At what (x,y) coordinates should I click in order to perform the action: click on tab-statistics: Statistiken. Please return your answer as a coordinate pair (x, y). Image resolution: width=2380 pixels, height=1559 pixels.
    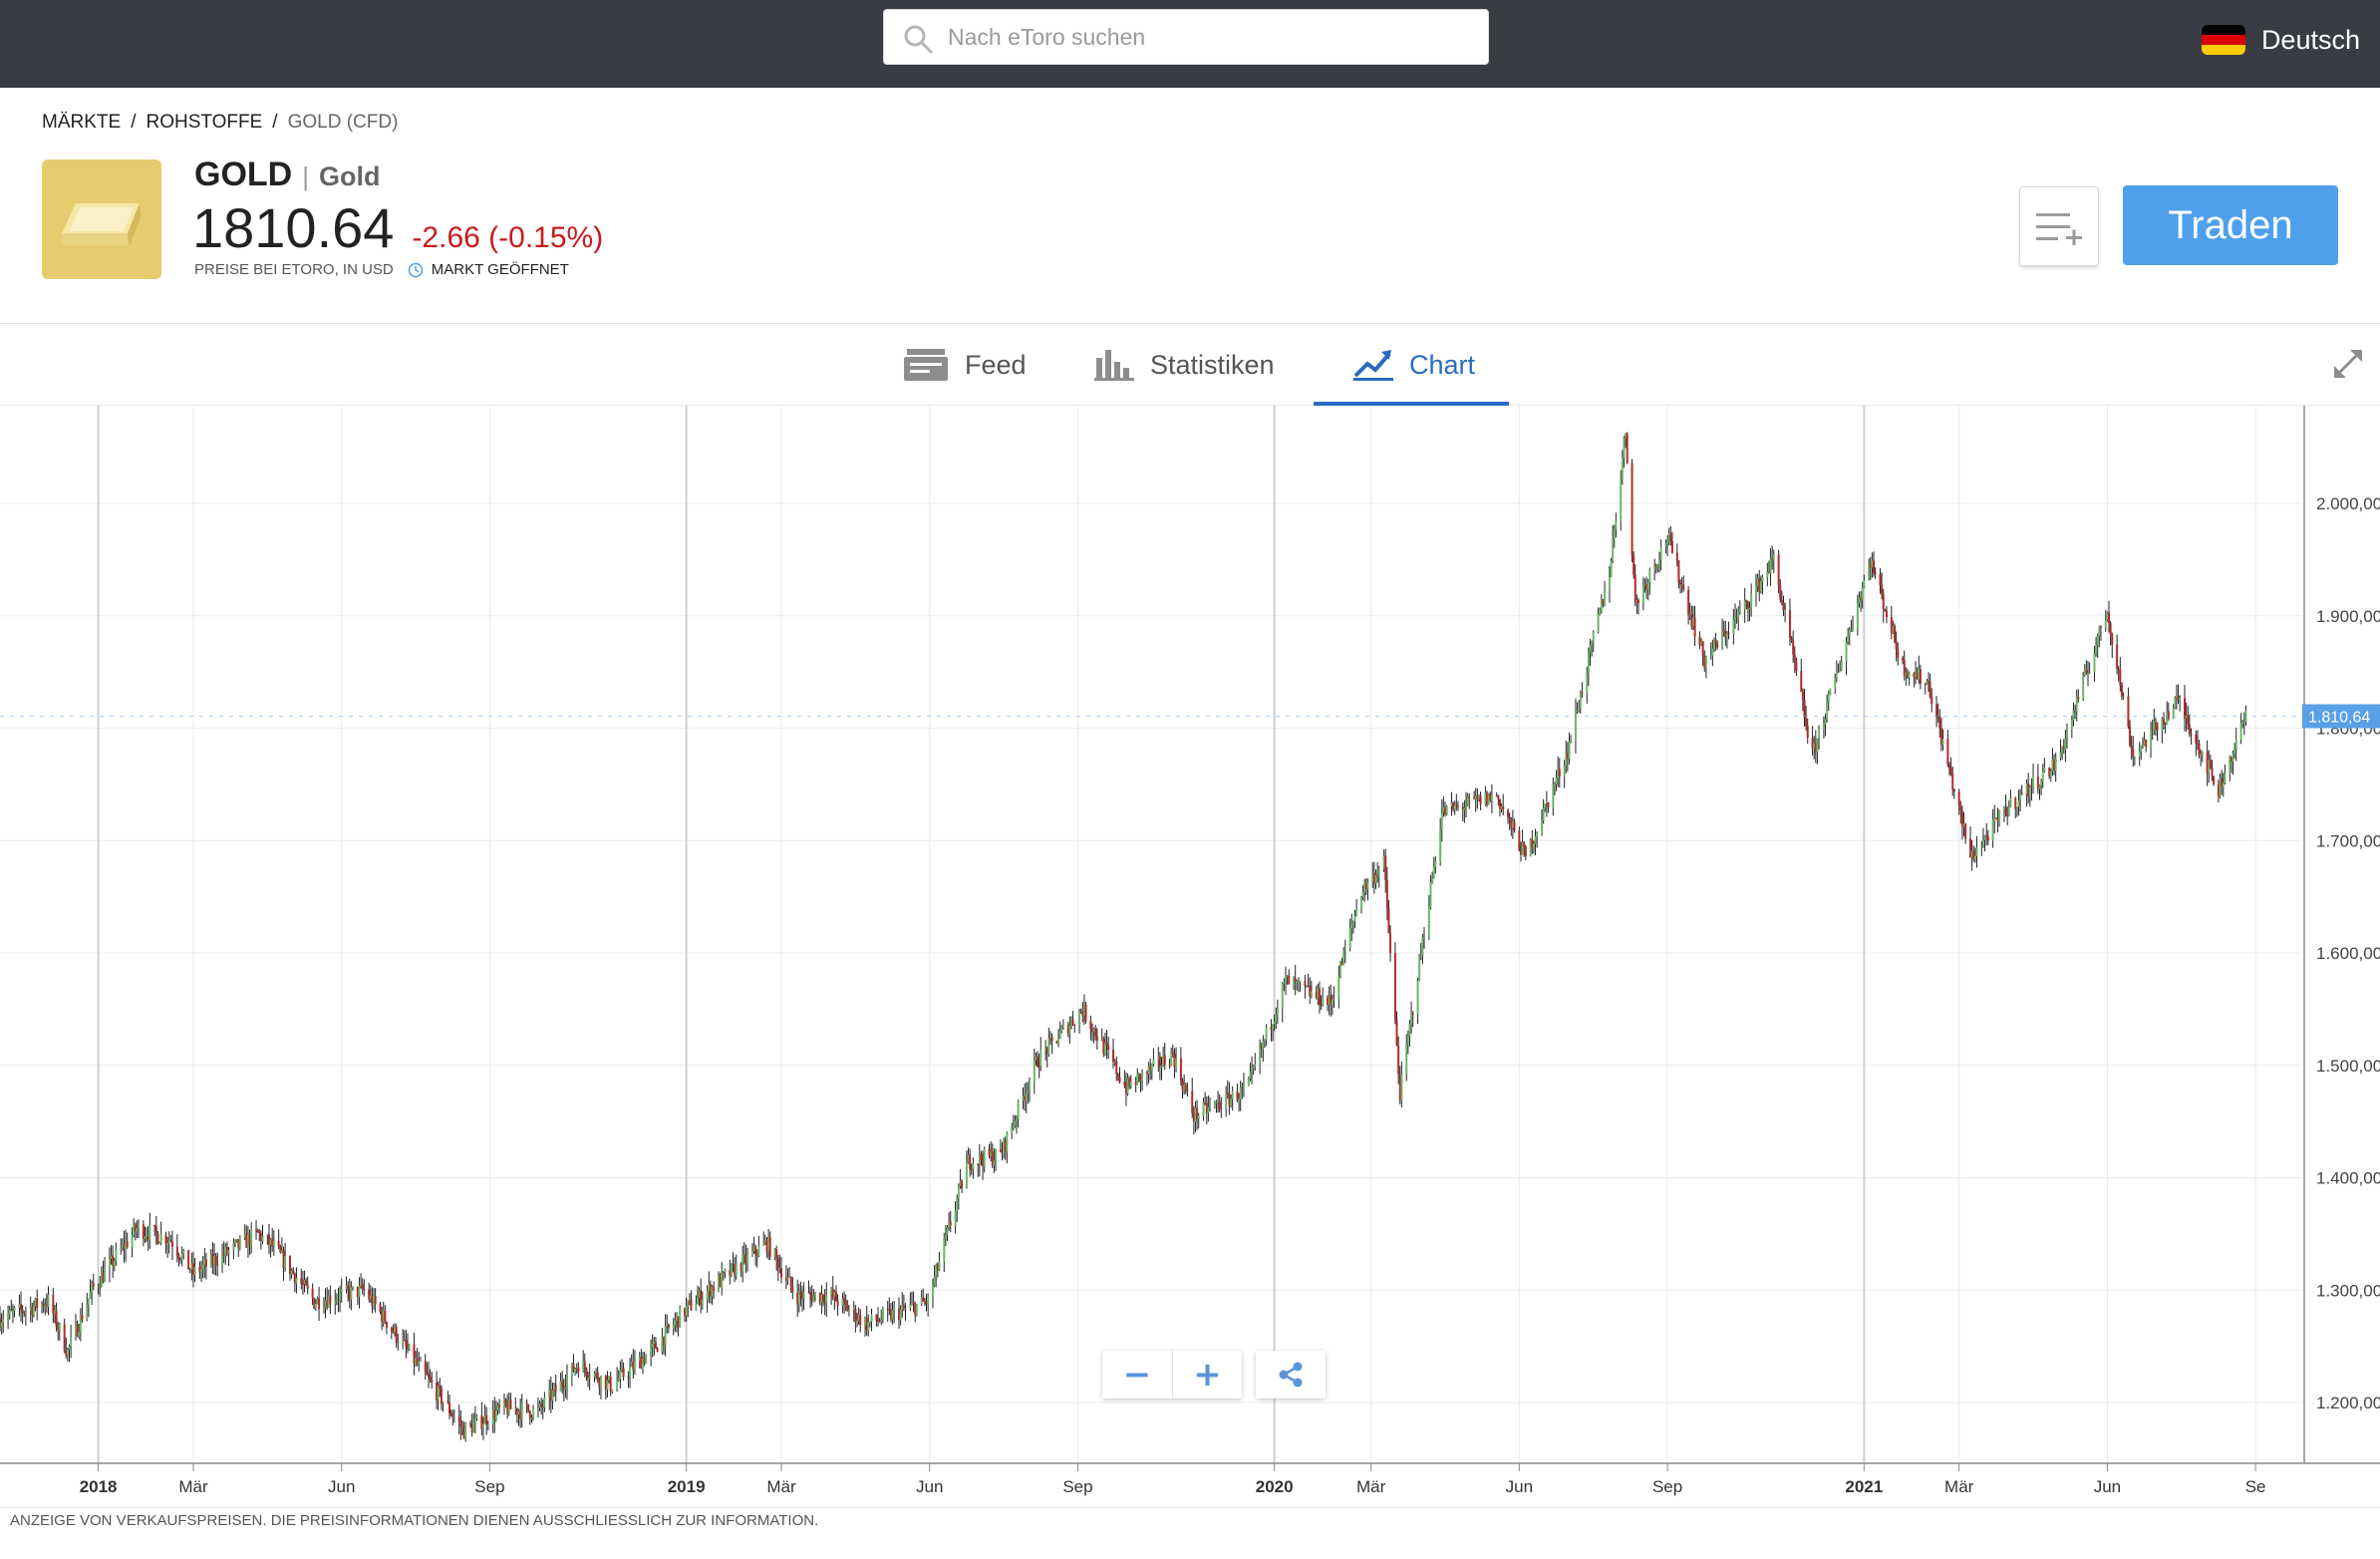
    Looking at the image, I should click on (1184, 365).